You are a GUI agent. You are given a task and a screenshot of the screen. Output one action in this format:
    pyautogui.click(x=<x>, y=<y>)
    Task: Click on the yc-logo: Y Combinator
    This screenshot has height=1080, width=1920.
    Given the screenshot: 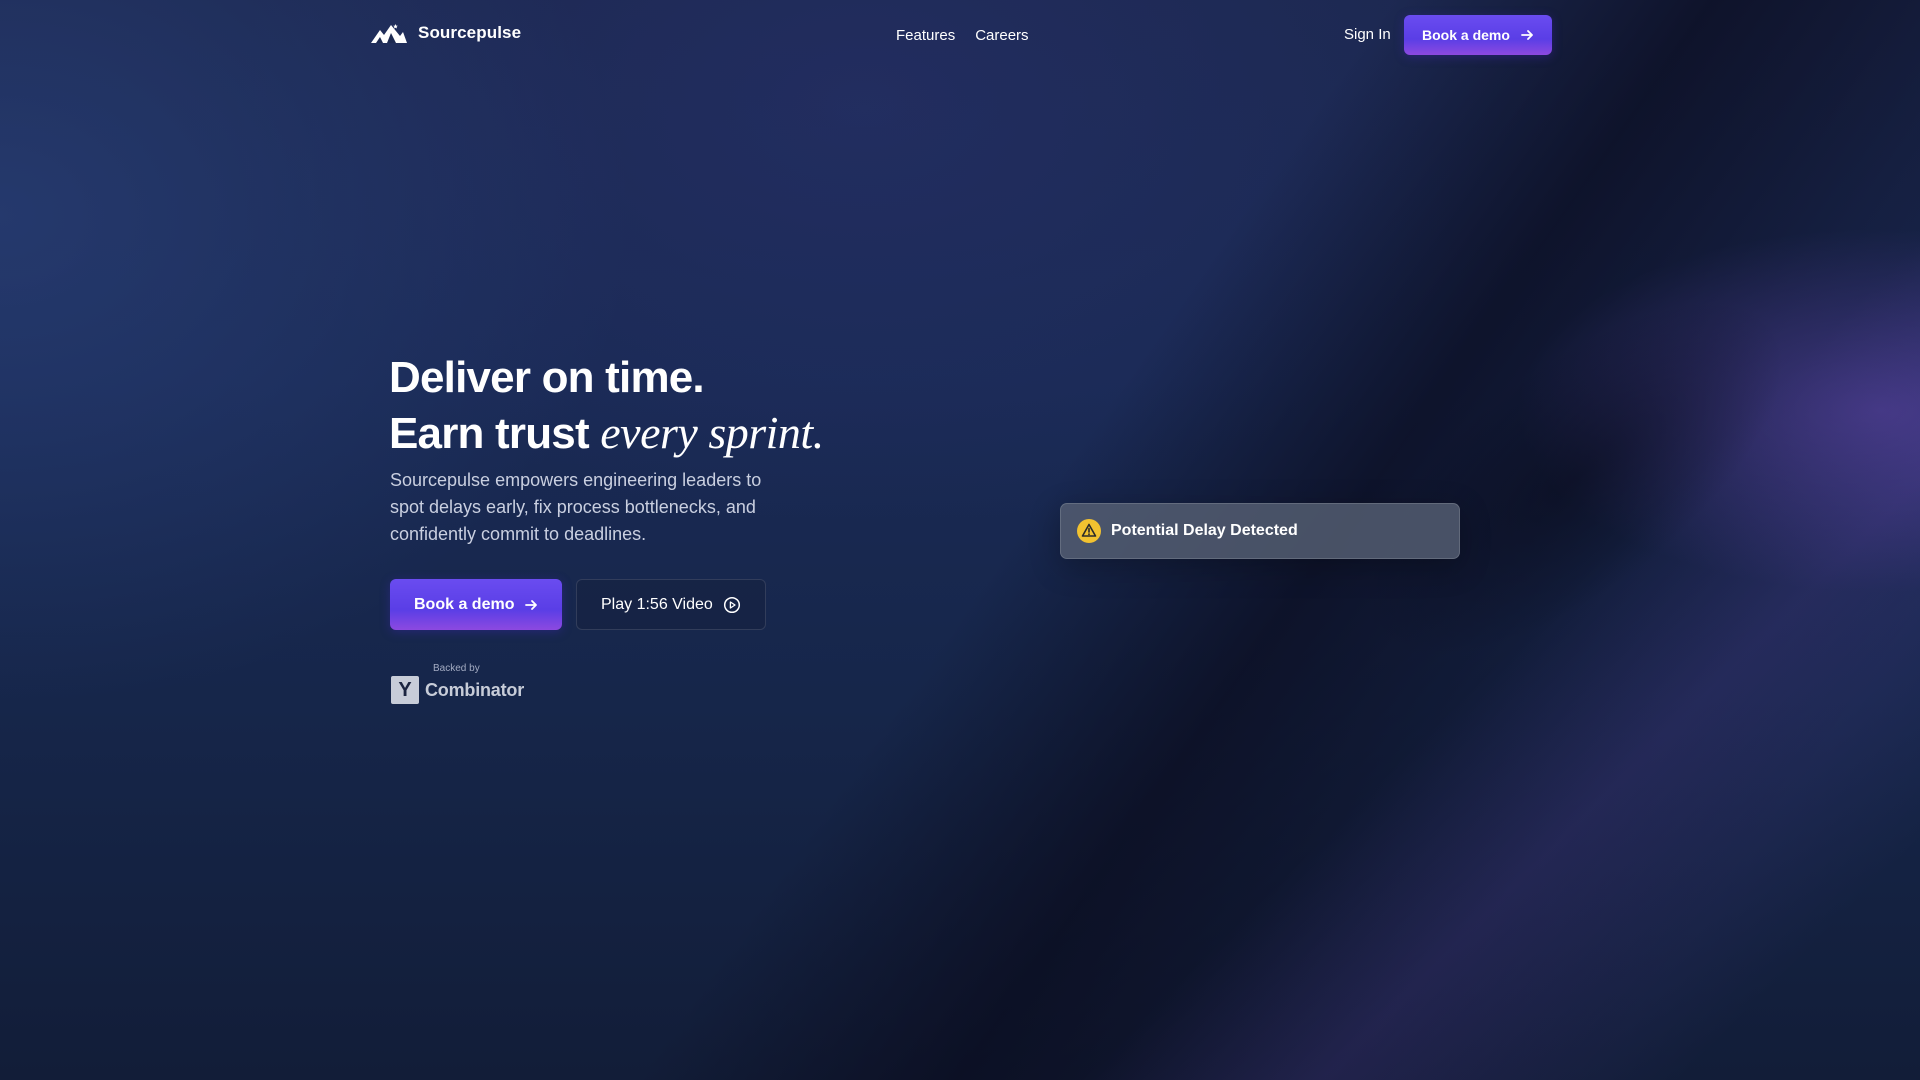 What is the action you would take?
    pyautogui.click(x=457, y=690)
    